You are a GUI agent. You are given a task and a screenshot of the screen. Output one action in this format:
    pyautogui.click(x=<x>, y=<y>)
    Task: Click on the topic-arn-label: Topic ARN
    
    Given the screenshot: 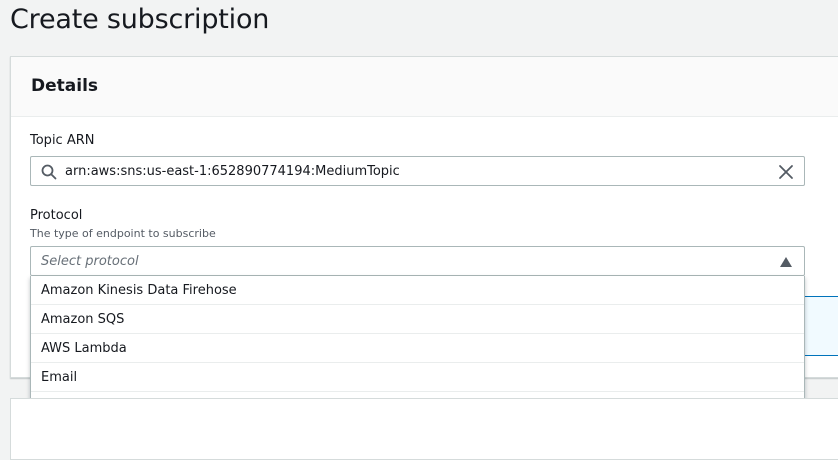 What is the action you would take?
    pyautogui.click(x=62, y=140)
    